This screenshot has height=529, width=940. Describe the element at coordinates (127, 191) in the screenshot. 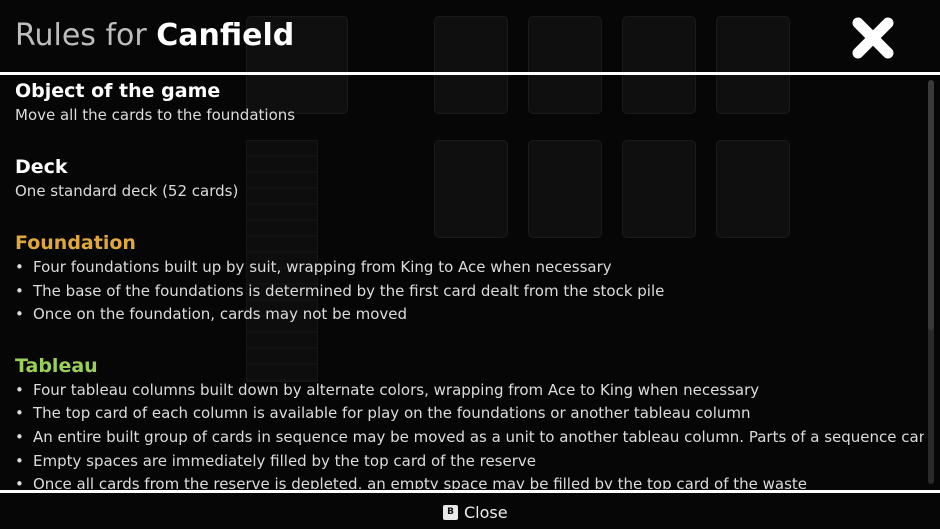

I see `section-text: One standard deck (52 cards)` at that location.